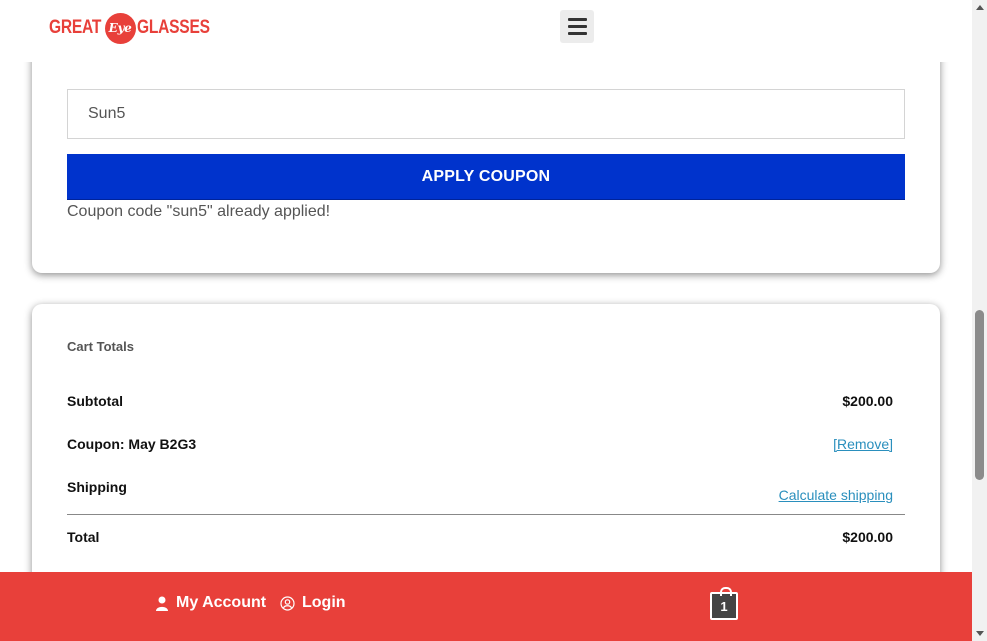 The image size is (987, 641). I want to click on scroll-up-arrow-icon, so click(980, 7).